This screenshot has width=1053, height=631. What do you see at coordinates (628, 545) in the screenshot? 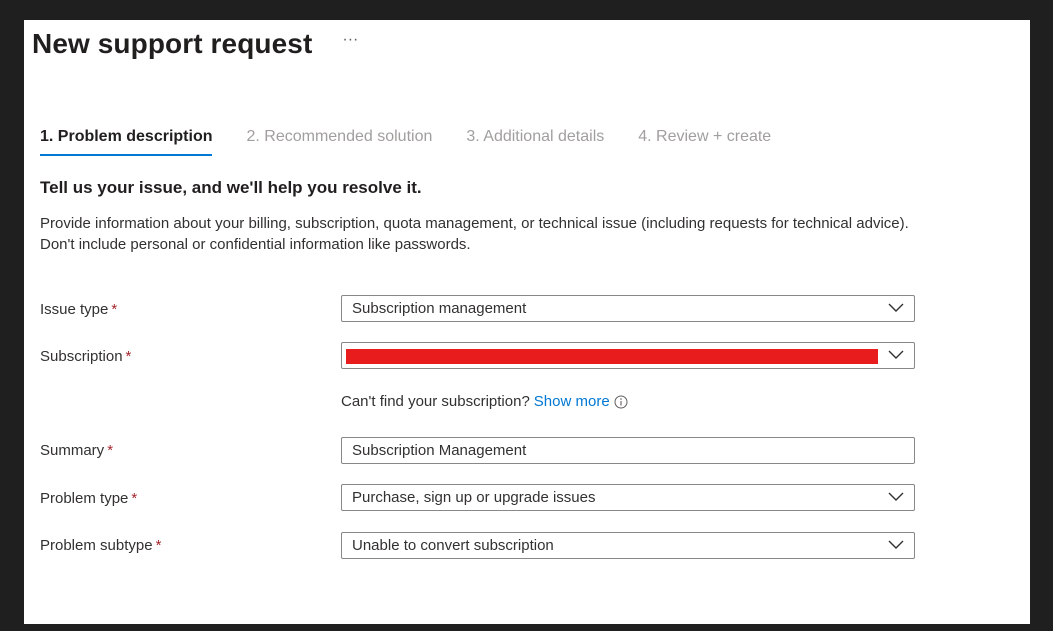
I see `problem-subtype-dropdown: Unable to convert subscription` at bounding box center [628, 545].